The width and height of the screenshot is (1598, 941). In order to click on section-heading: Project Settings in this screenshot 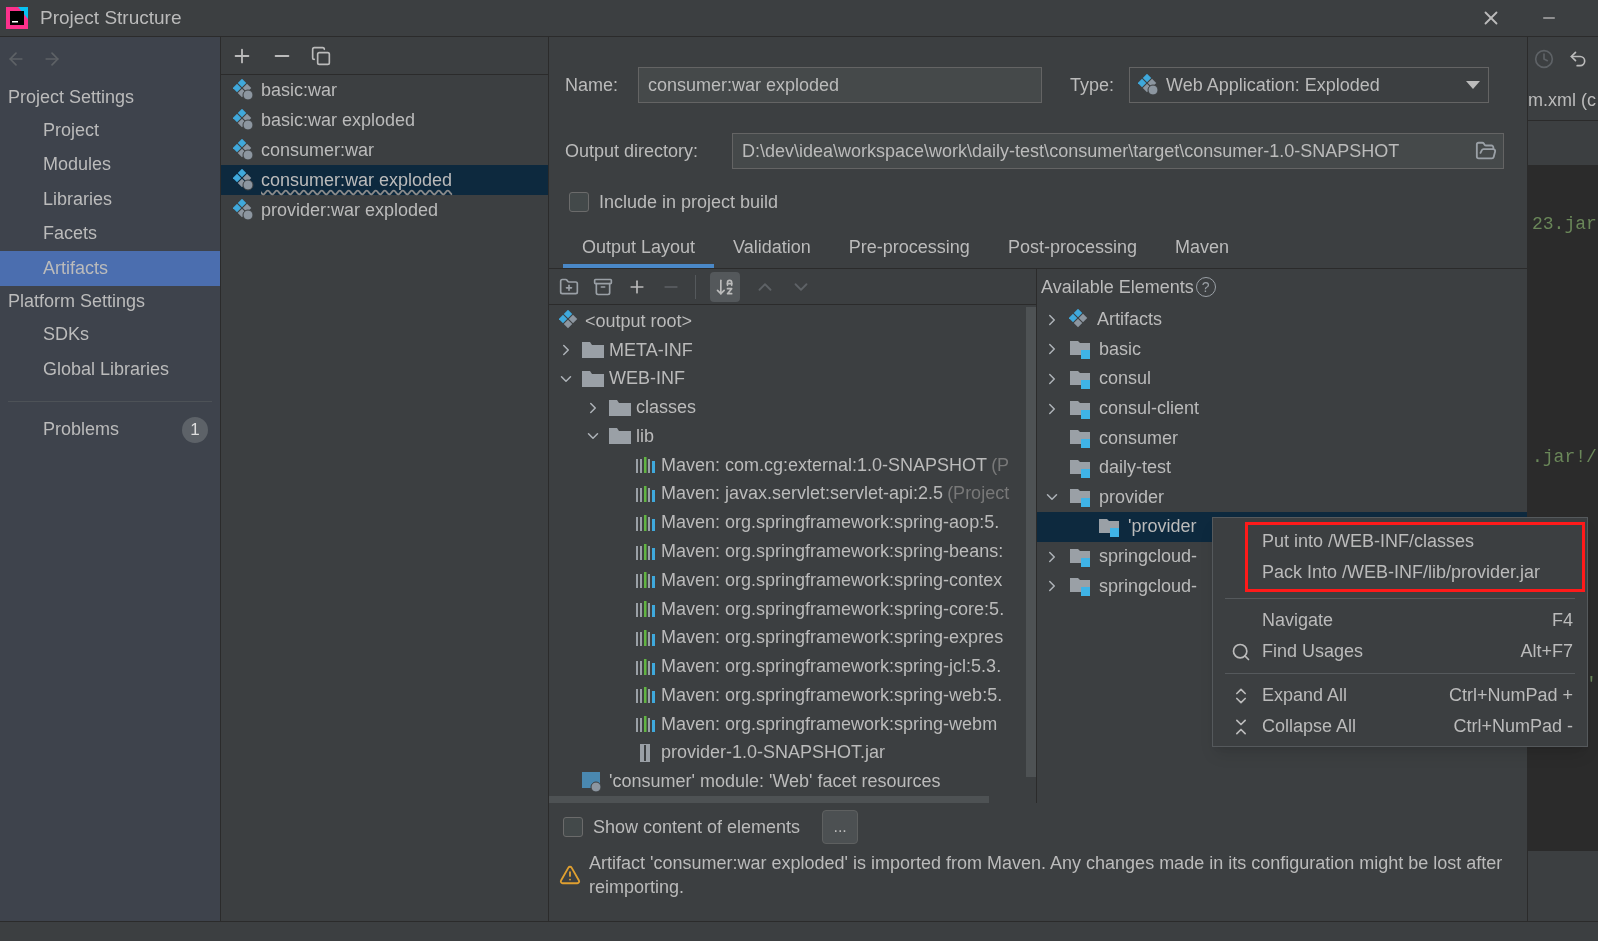, I will do `click(71, 97)`.